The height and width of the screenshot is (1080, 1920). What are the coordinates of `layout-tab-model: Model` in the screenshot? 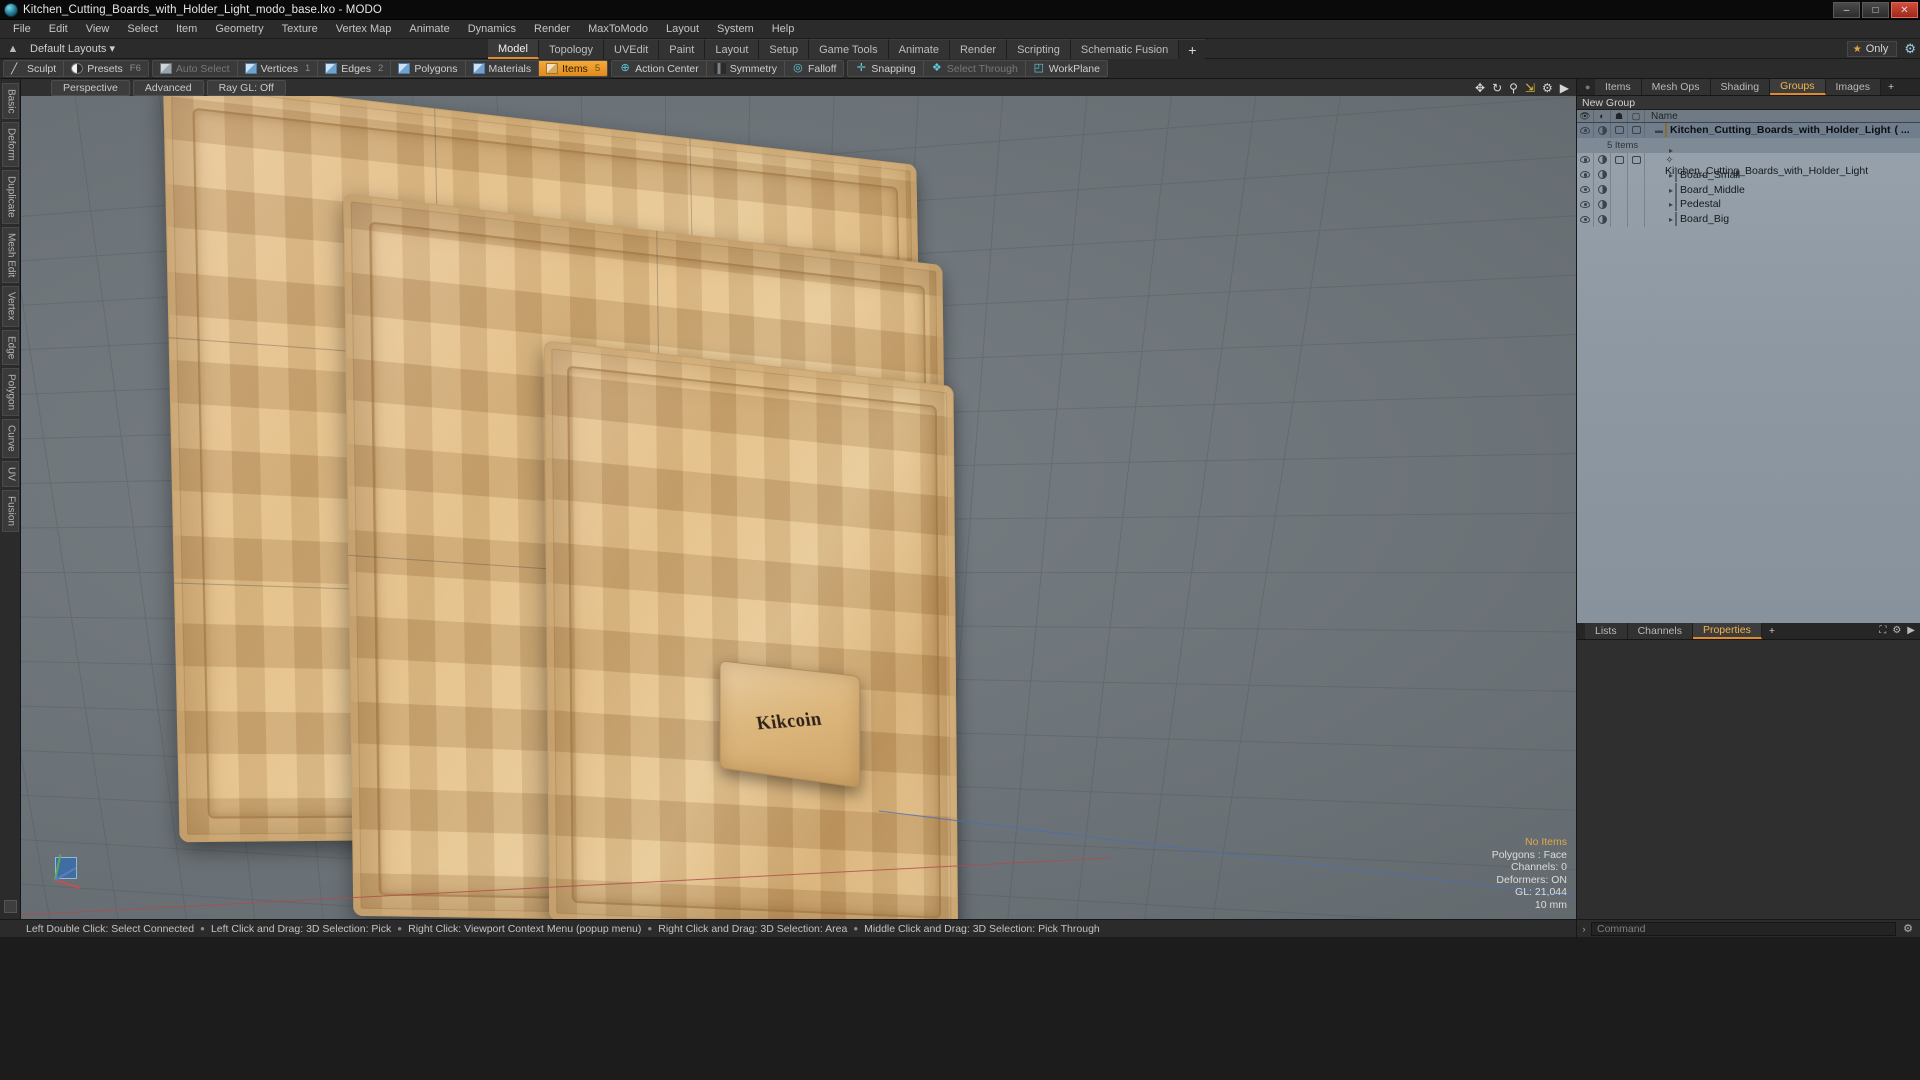 It's located at (513, 49).